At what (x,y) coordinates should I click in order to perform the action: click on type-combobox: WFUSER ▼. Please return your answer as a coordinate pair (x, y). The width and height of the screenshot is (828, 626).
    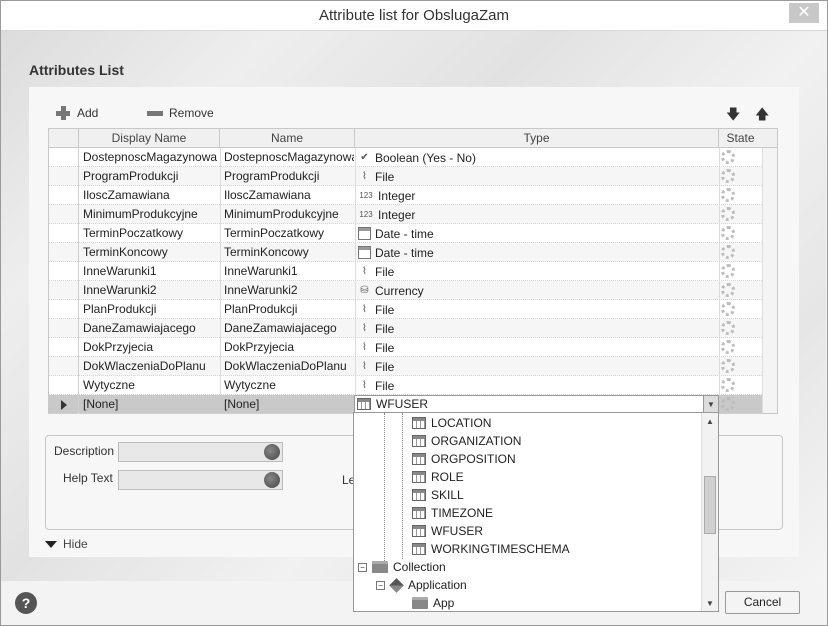
    Looking at the image, I should click on (536, 404).